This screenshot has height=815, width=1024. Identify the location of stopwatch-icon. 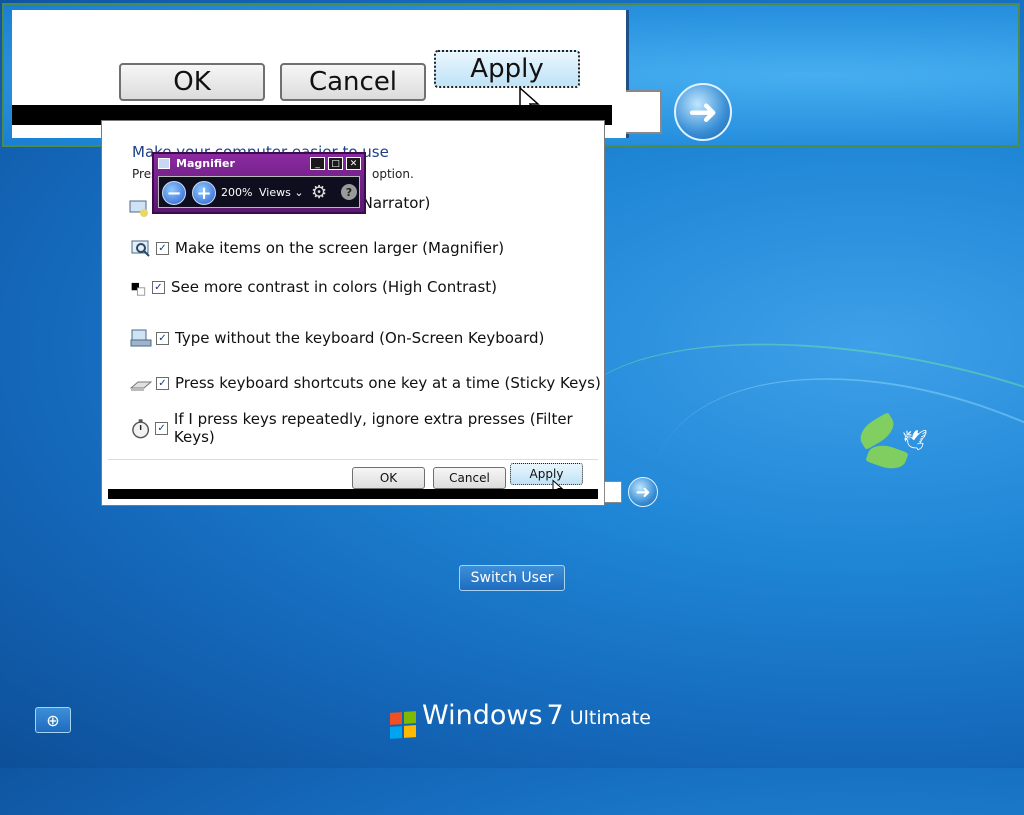
(141, 429).